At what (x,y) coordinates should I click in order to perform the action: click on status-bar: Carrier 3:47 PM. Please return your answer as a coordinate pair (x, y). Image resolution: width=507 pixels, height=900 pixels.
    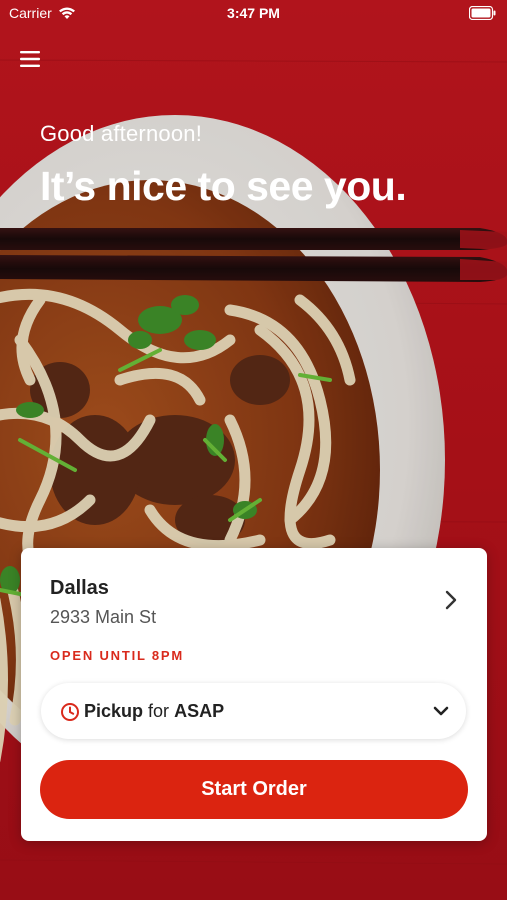
    Looking at the image, I should click on (253, 14).